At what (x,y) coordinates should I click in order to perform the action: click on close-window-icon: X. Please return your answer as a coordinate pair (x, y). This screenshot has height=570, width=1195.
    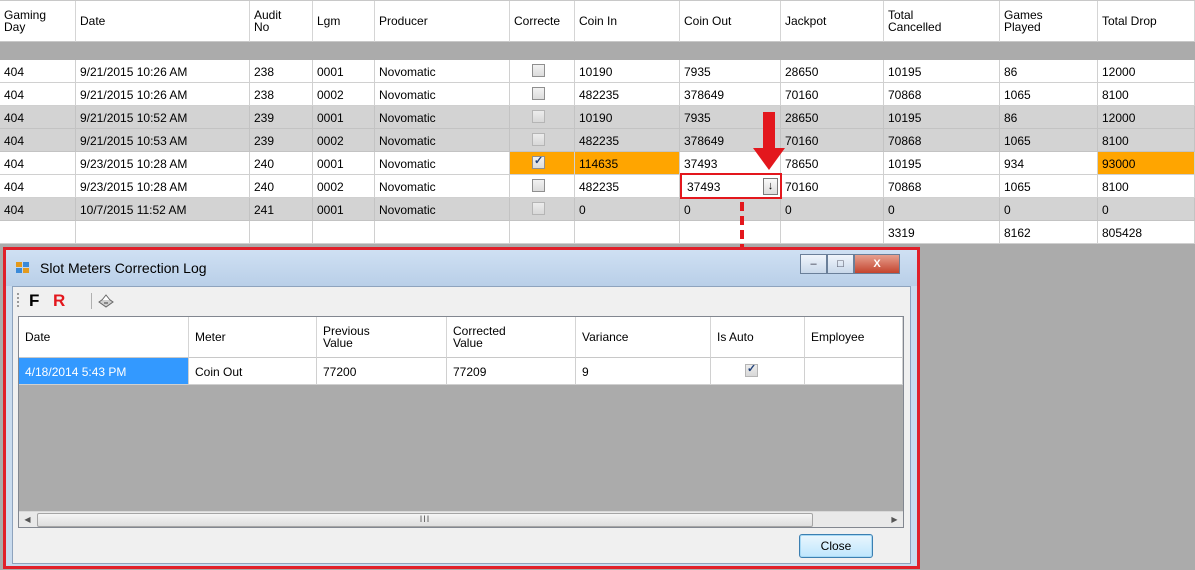
    Looking at the image, I should click on (877, 264).